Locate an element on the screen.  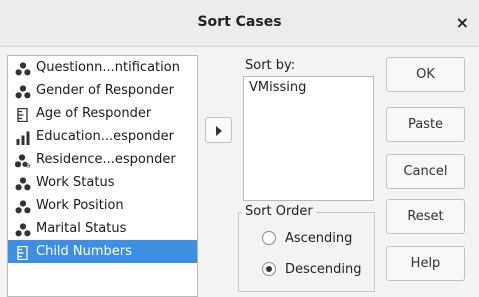
variable-label: Age of Responder is located at coordinates (94, 113).